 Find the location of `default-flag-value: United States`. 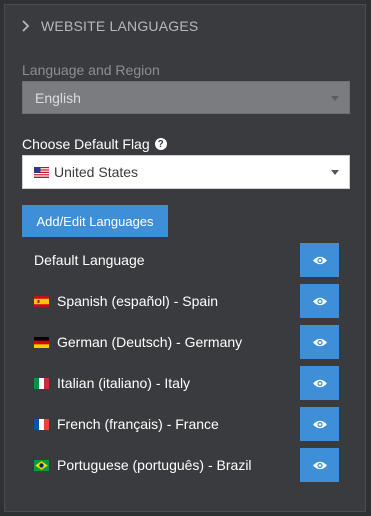

default-flag-value: United States is located at coordinates (96, 172).